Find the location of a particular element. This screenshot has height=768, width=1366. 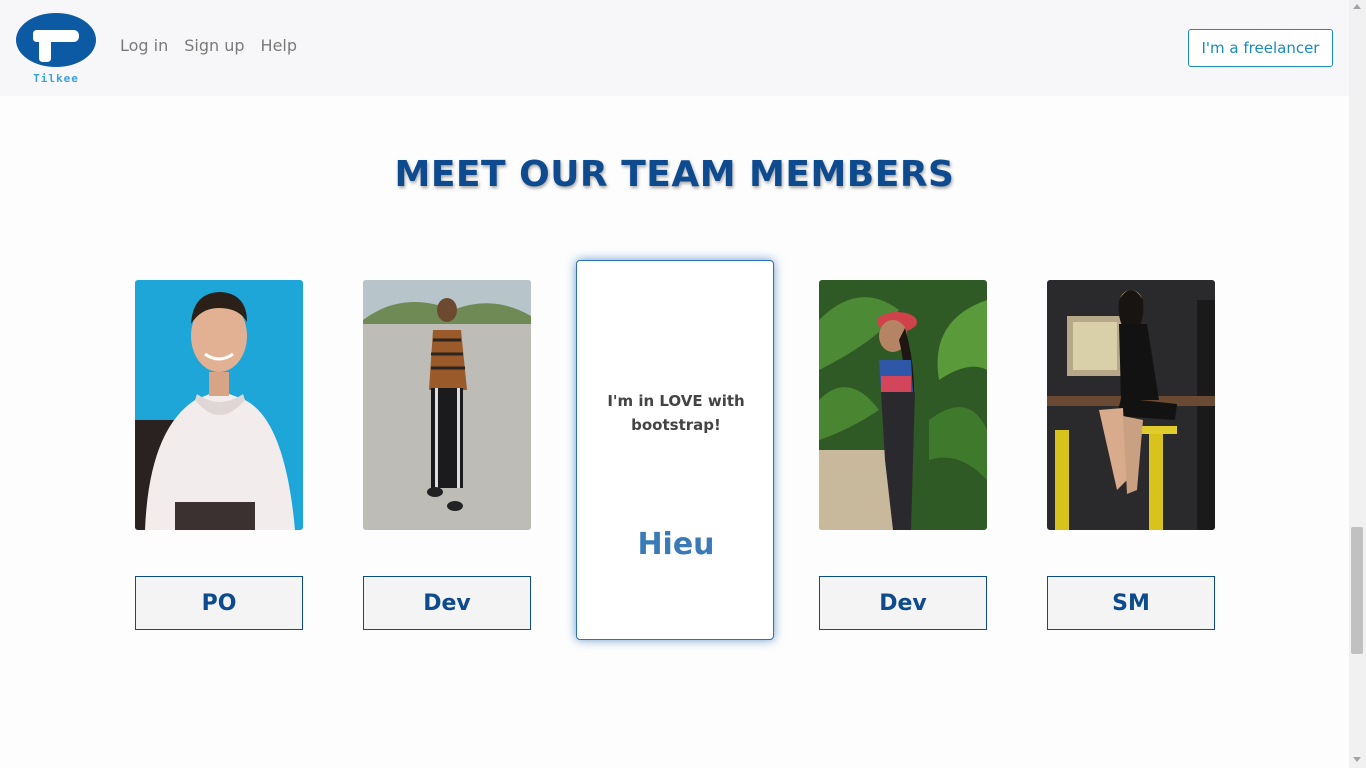

role-button-sm: SM is located at coordinates (1131, 603).